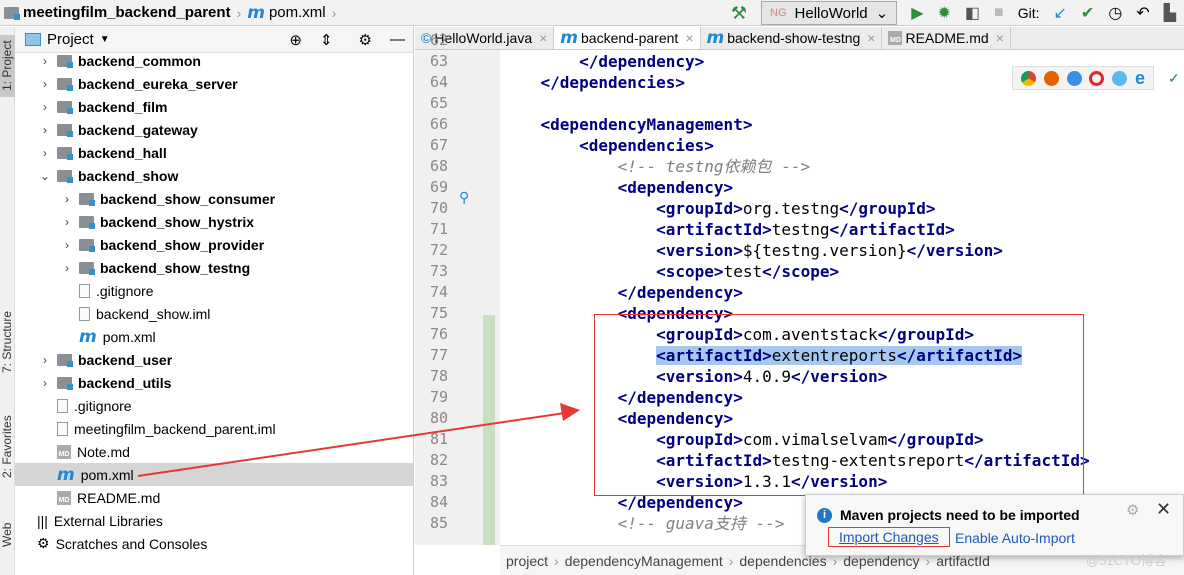 This screenshot has height=575, width=1184. What do you see at coordinates (889, 537) in the screenshot?
I see `import-changes-link: Import Changes` at bounding box center [889, 537].